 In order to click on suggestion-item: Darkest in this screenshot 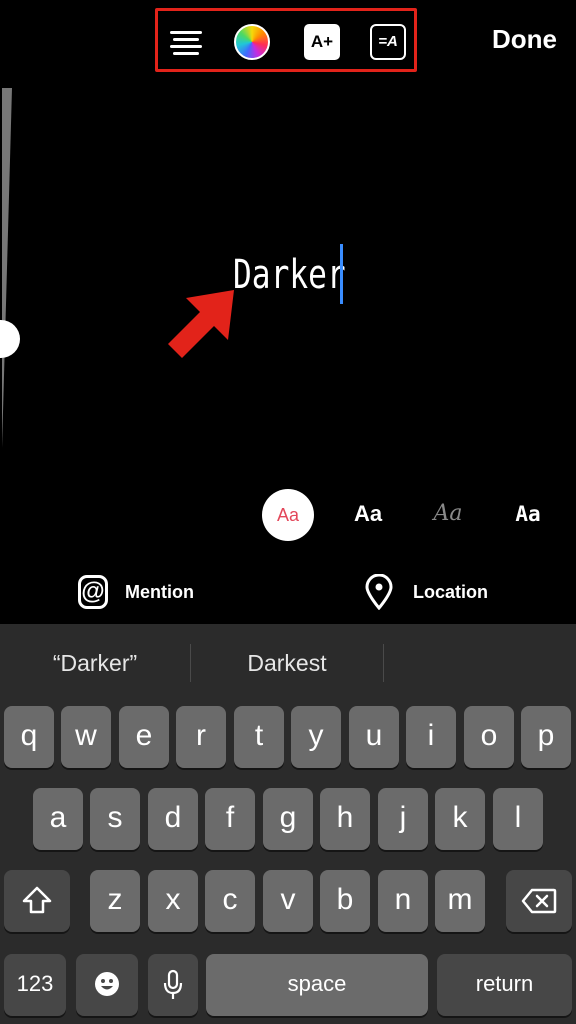, I will do `click(287, 663)`.